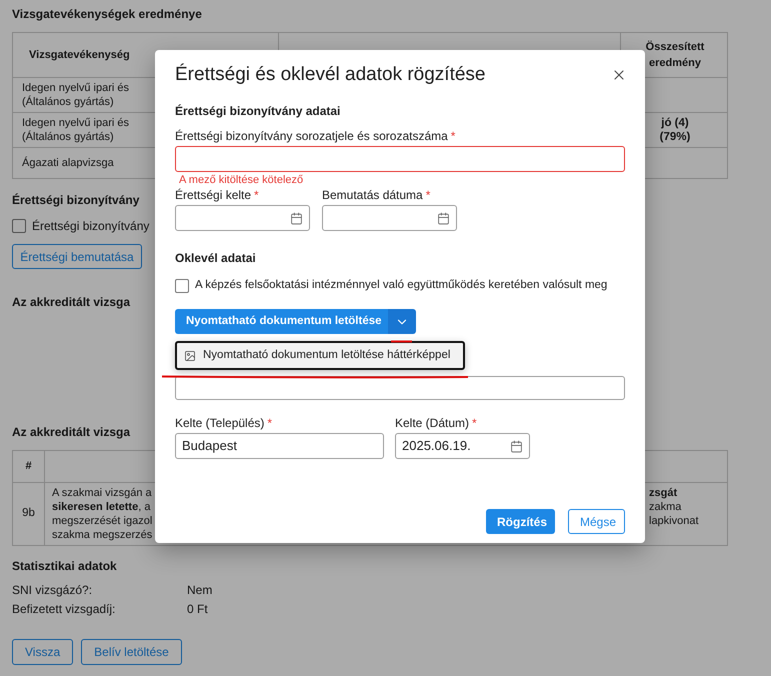 The height and width of the screenshot is (676, 771). I want to click on back-button: Vissza, so click(43, 652).